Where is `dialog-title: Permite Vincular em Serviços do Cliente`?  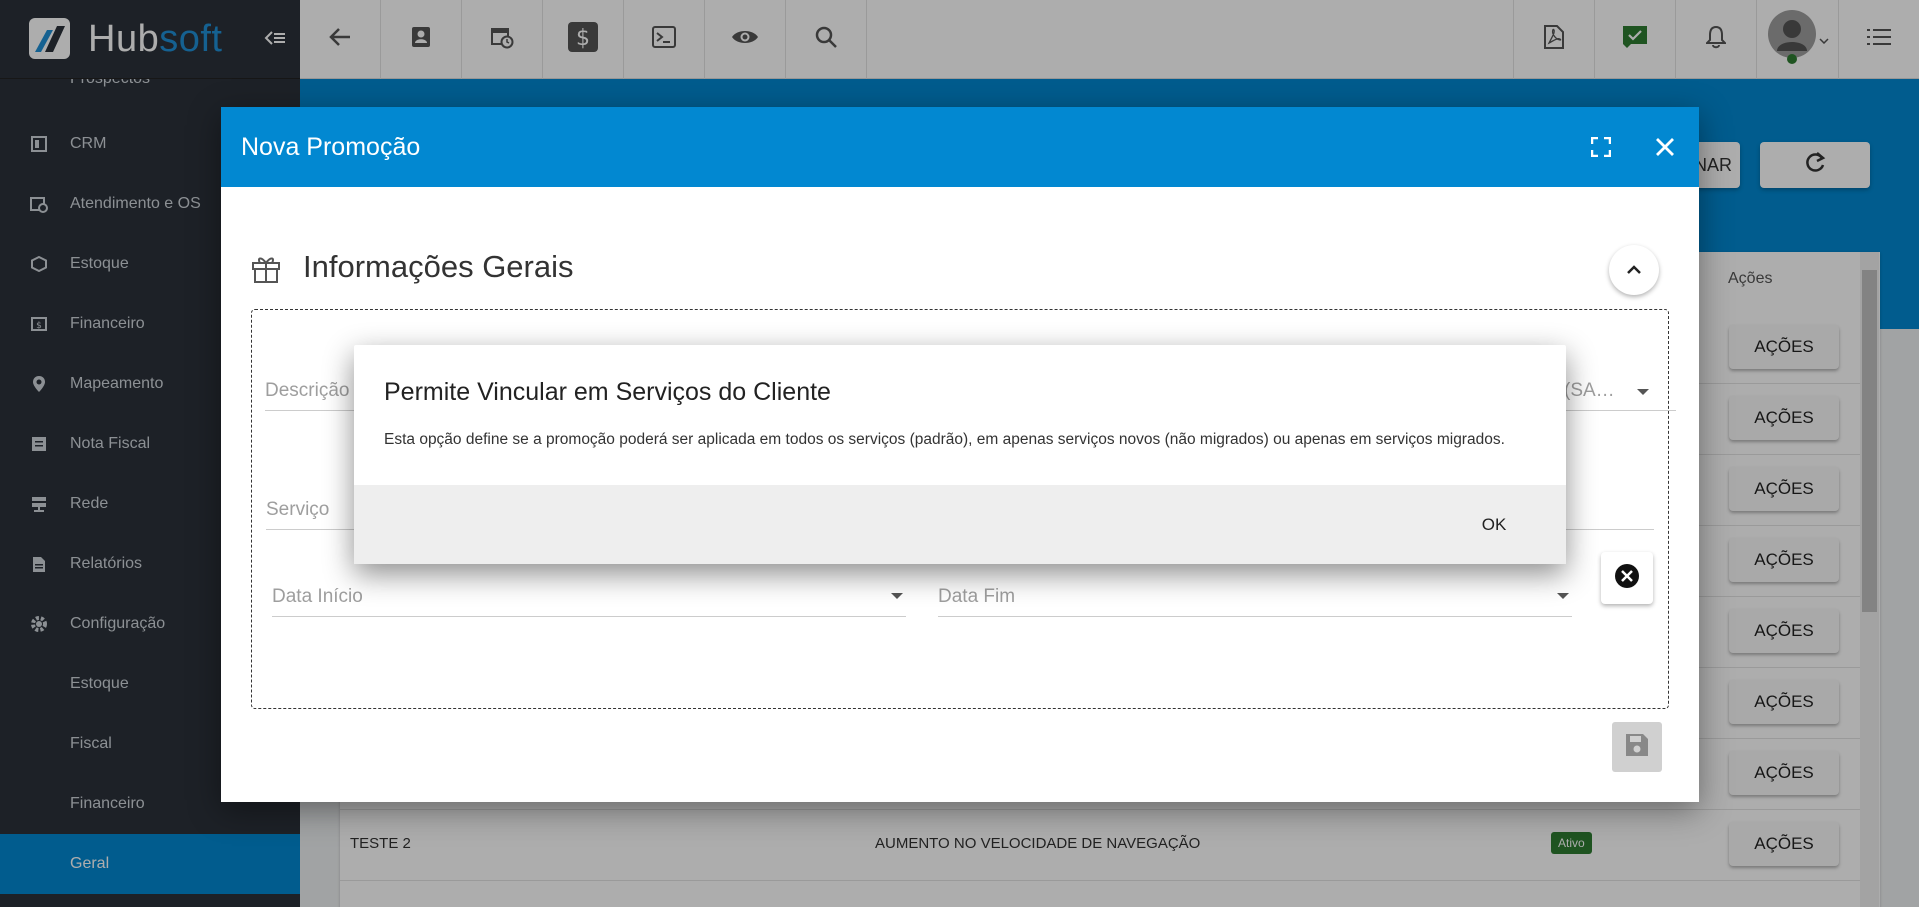
dialog-title: Permite Vincular em Serviços do Cliente is located at coordinates (607, 392).